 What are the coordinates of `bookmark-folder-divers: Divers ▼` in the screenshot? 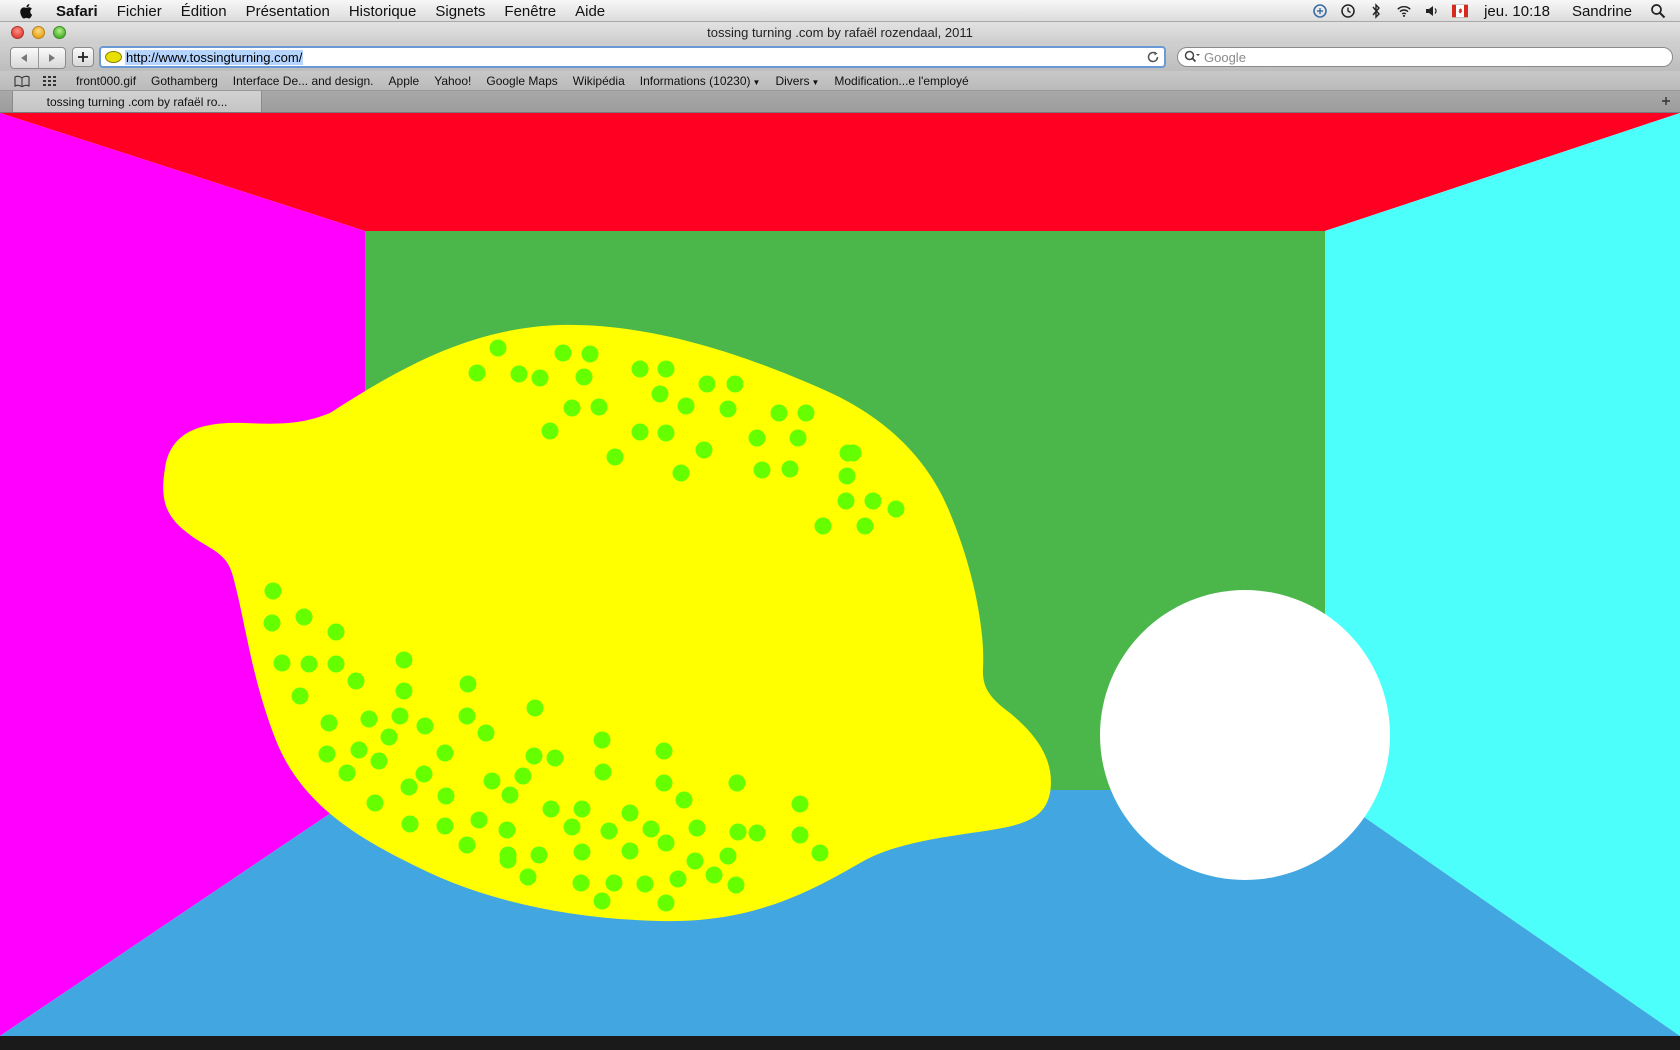 It's located at (797, 81).